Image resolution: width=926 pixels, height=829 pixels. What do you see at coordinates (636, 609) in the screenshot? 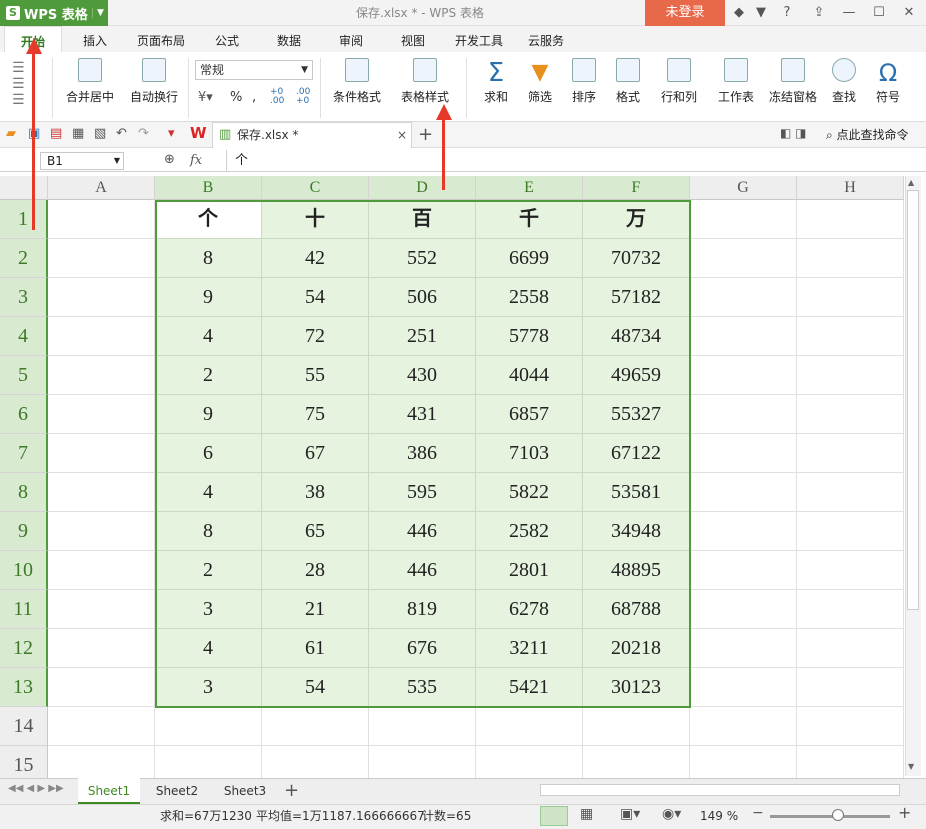
I see `cell-F11: 68788` at bounding box center [636, 609].